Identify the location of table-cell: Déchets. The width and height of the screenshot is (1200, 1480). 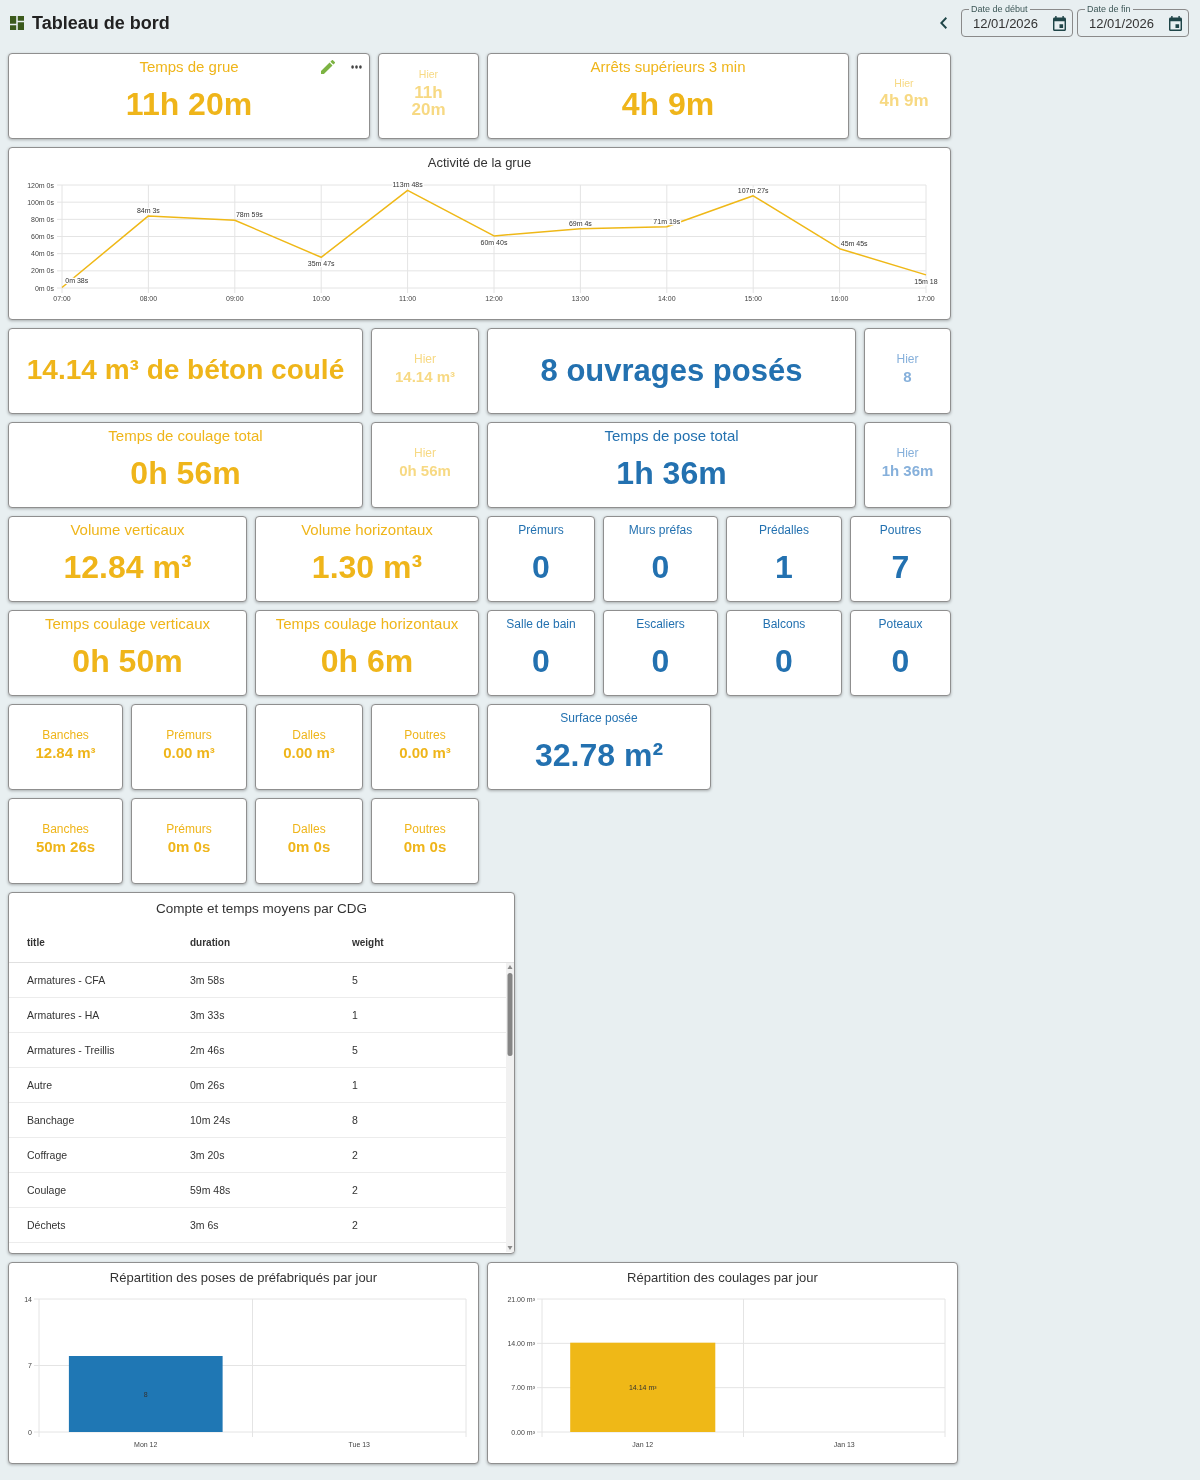
(46, 1225).